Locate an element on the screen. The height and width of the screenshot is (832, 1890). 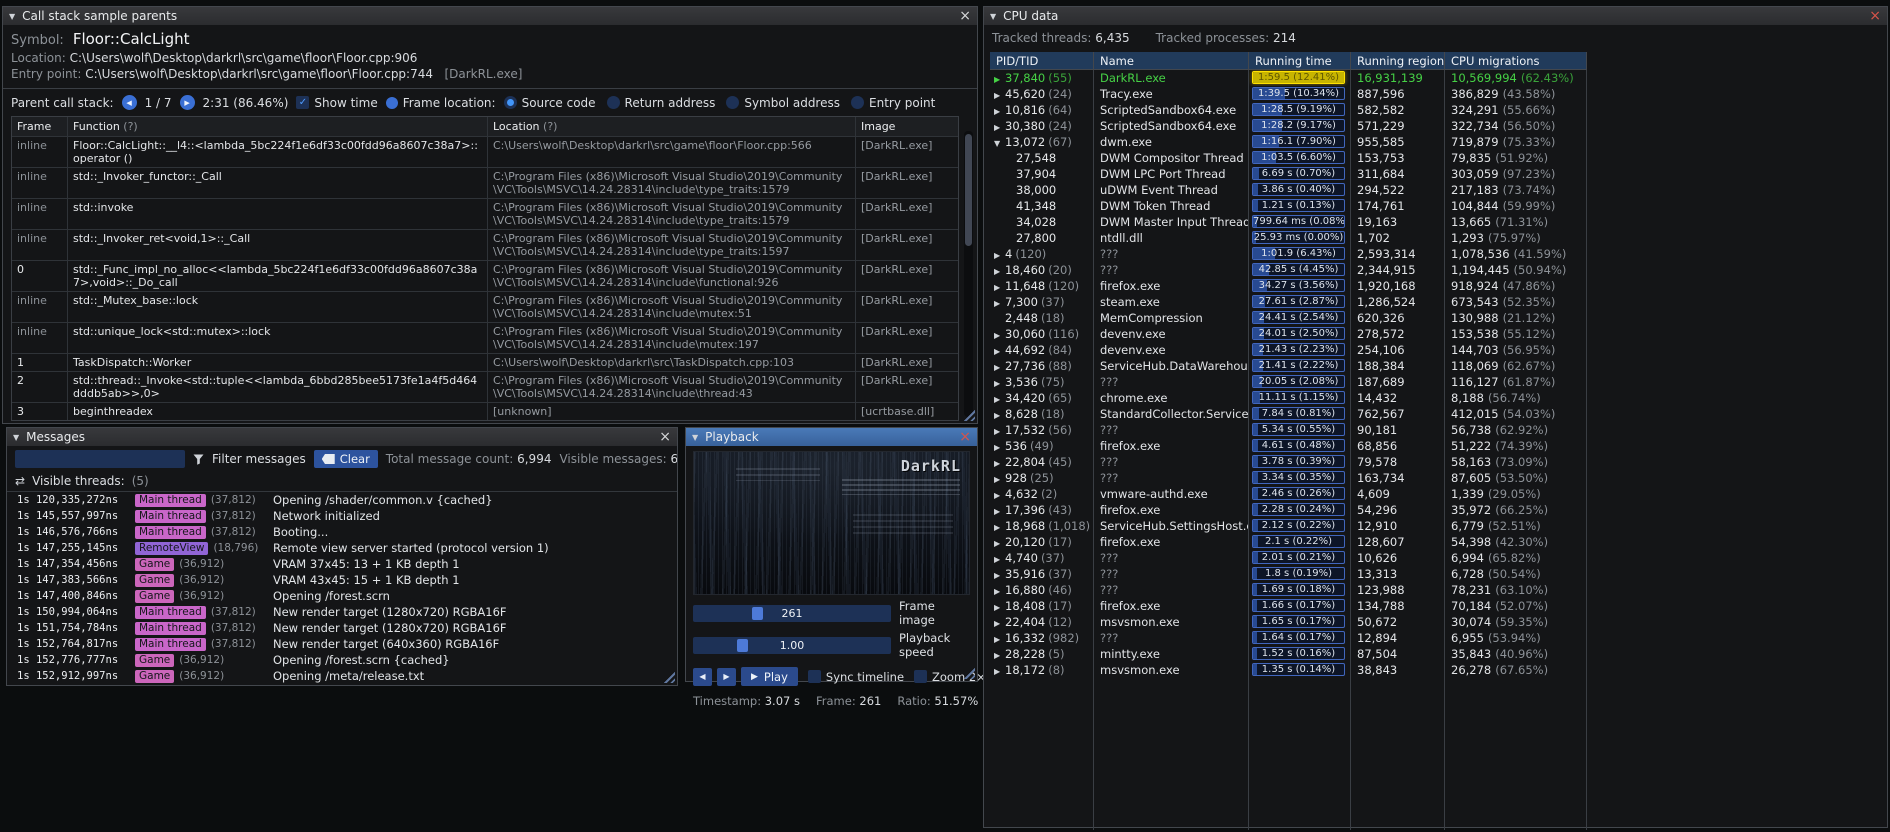
pid-cell: 37,904 is located at coordinates (1042, 174).